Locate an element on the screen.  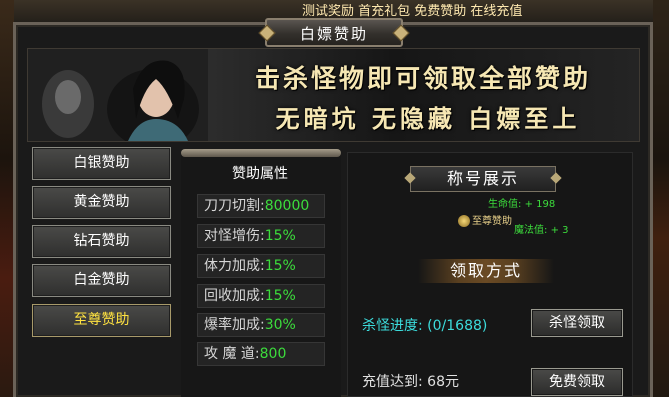
window-title-plate: 白嫖赞助 is located at coordinates (334, 32).